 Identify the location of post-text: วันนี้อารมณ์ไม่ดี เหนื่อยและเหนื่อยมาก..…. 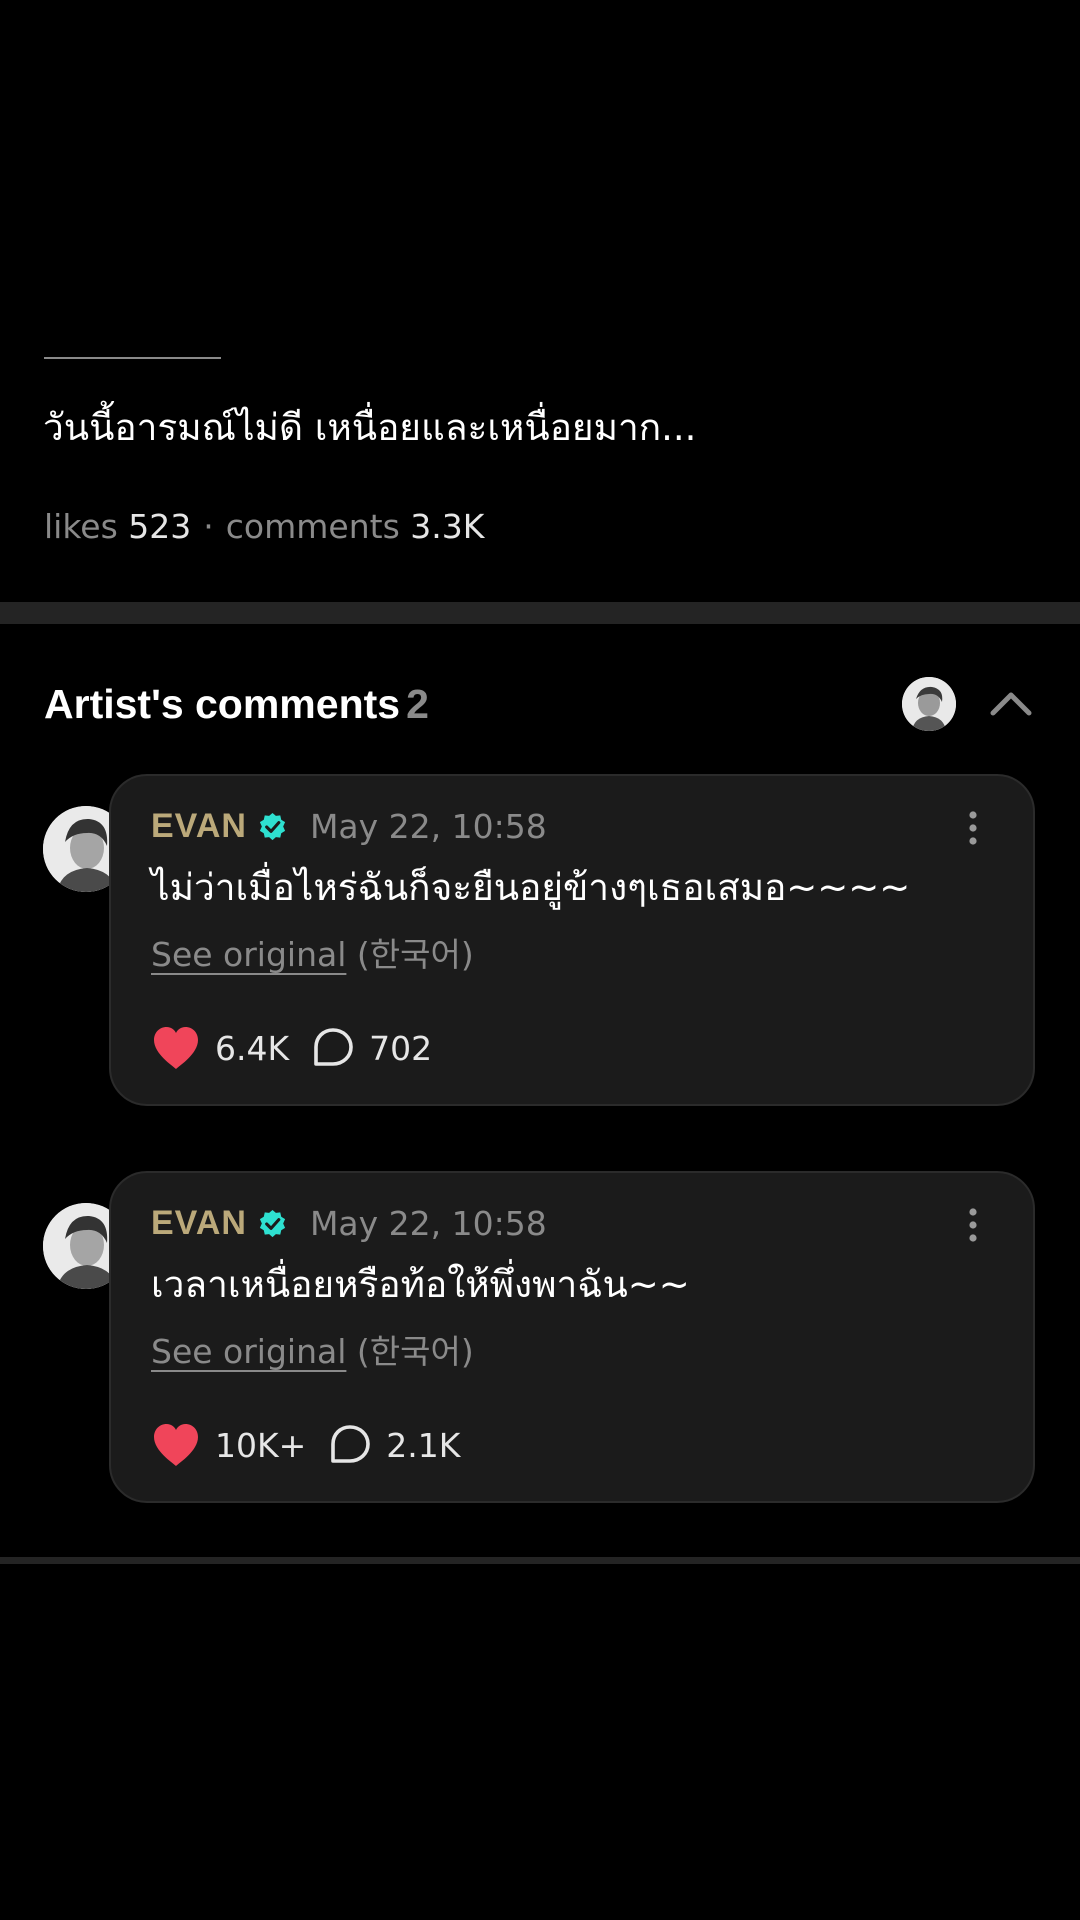
(370, 427).